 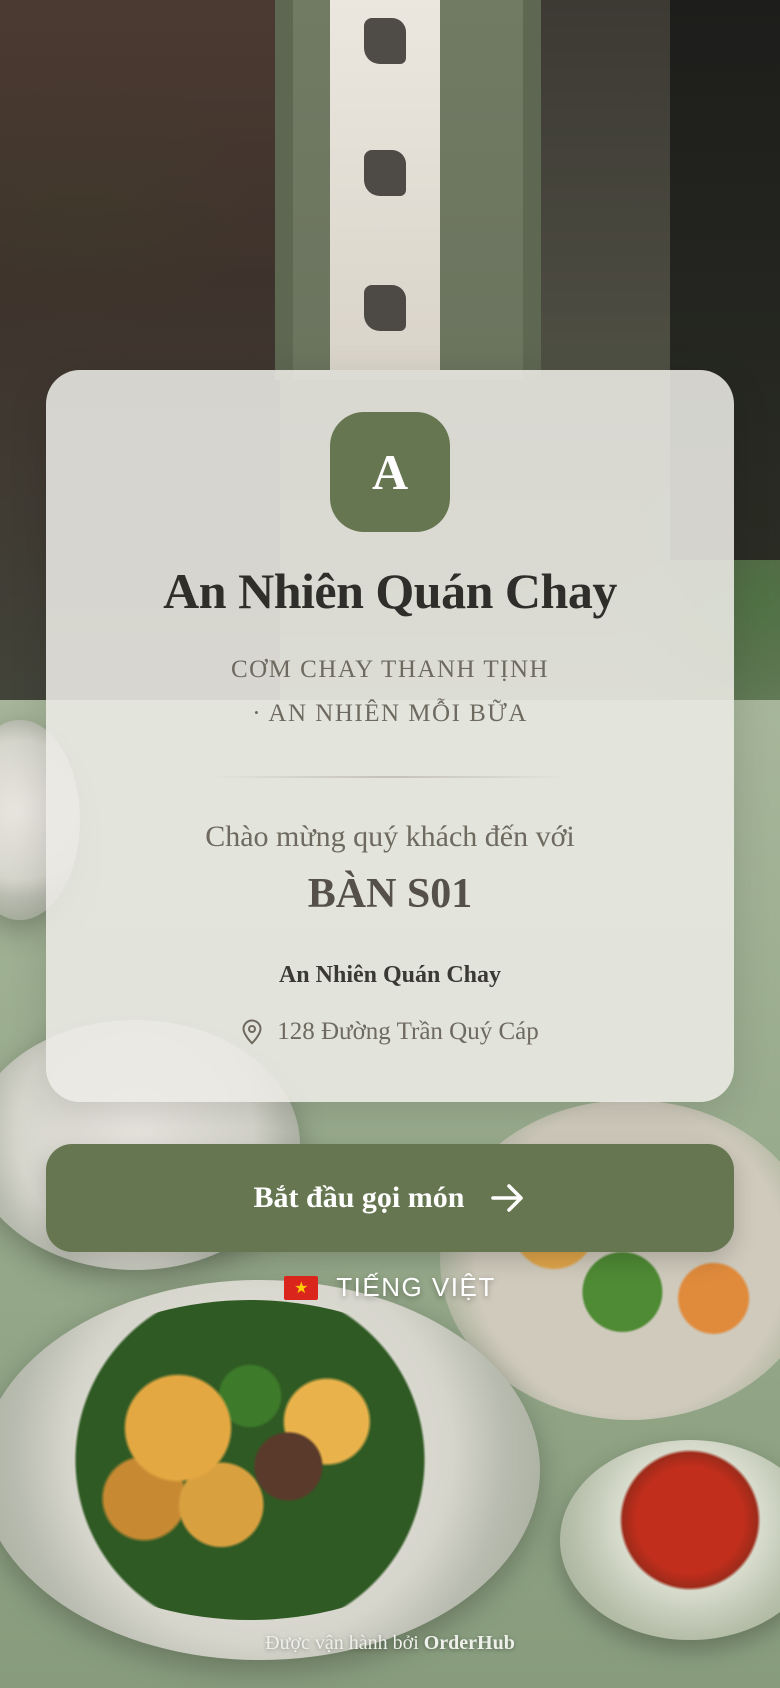 What do you see at coordinates (390, 894) in the screenshot?
I see `table-number: BÀN S01` at bounding box center [390, 894].